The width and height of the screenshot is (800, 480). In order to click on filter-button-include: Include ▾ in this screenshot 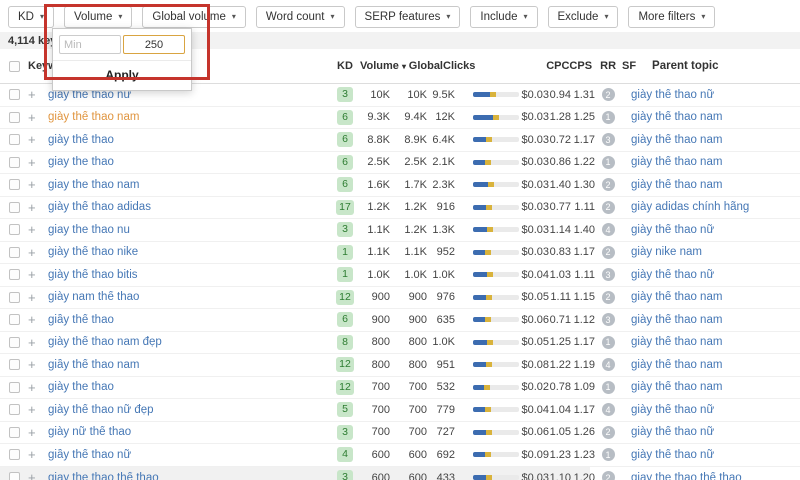, I will do `click(504, 17)`.